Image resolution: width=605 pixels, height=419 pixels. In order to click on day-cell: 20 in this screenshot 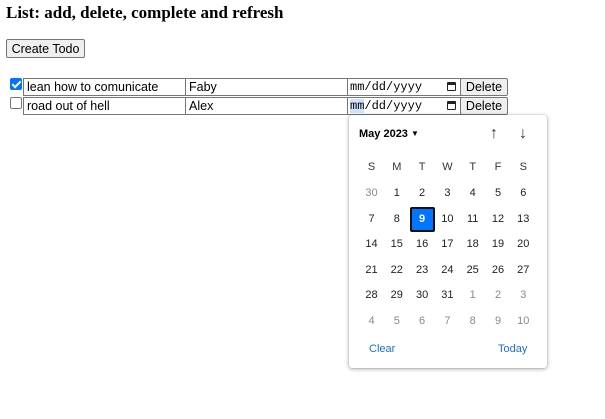, I will do `click(523, 244)`.